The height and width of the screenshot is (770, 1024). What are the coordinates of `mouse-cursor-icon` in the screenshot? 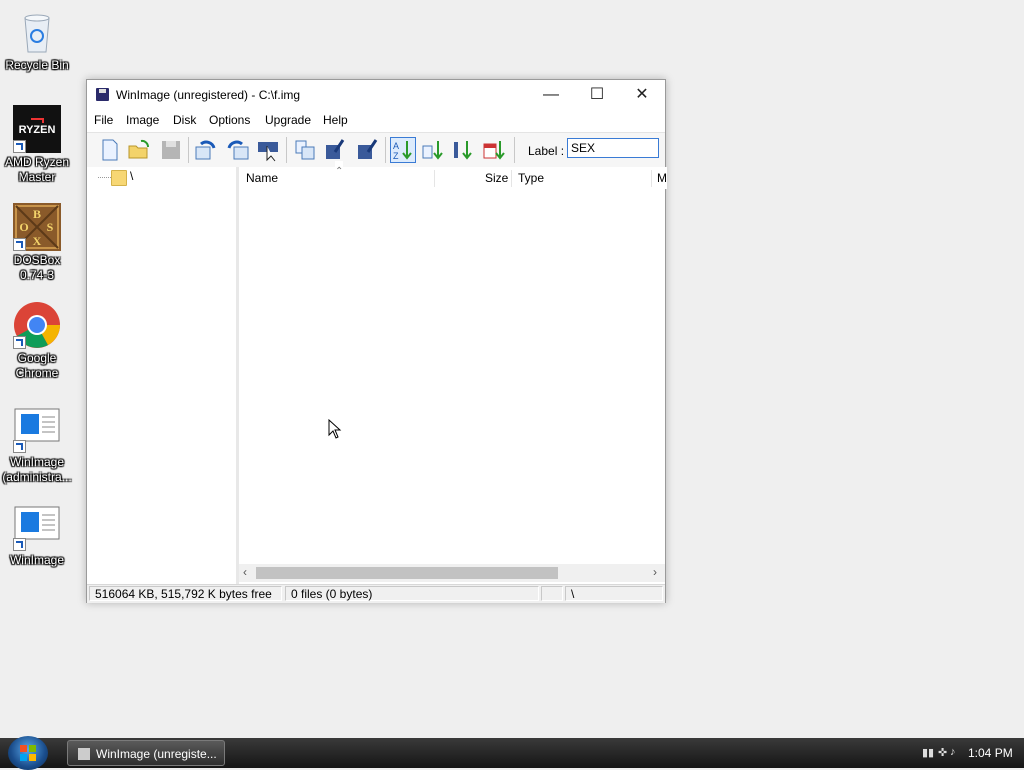 It's located at (335, 429).